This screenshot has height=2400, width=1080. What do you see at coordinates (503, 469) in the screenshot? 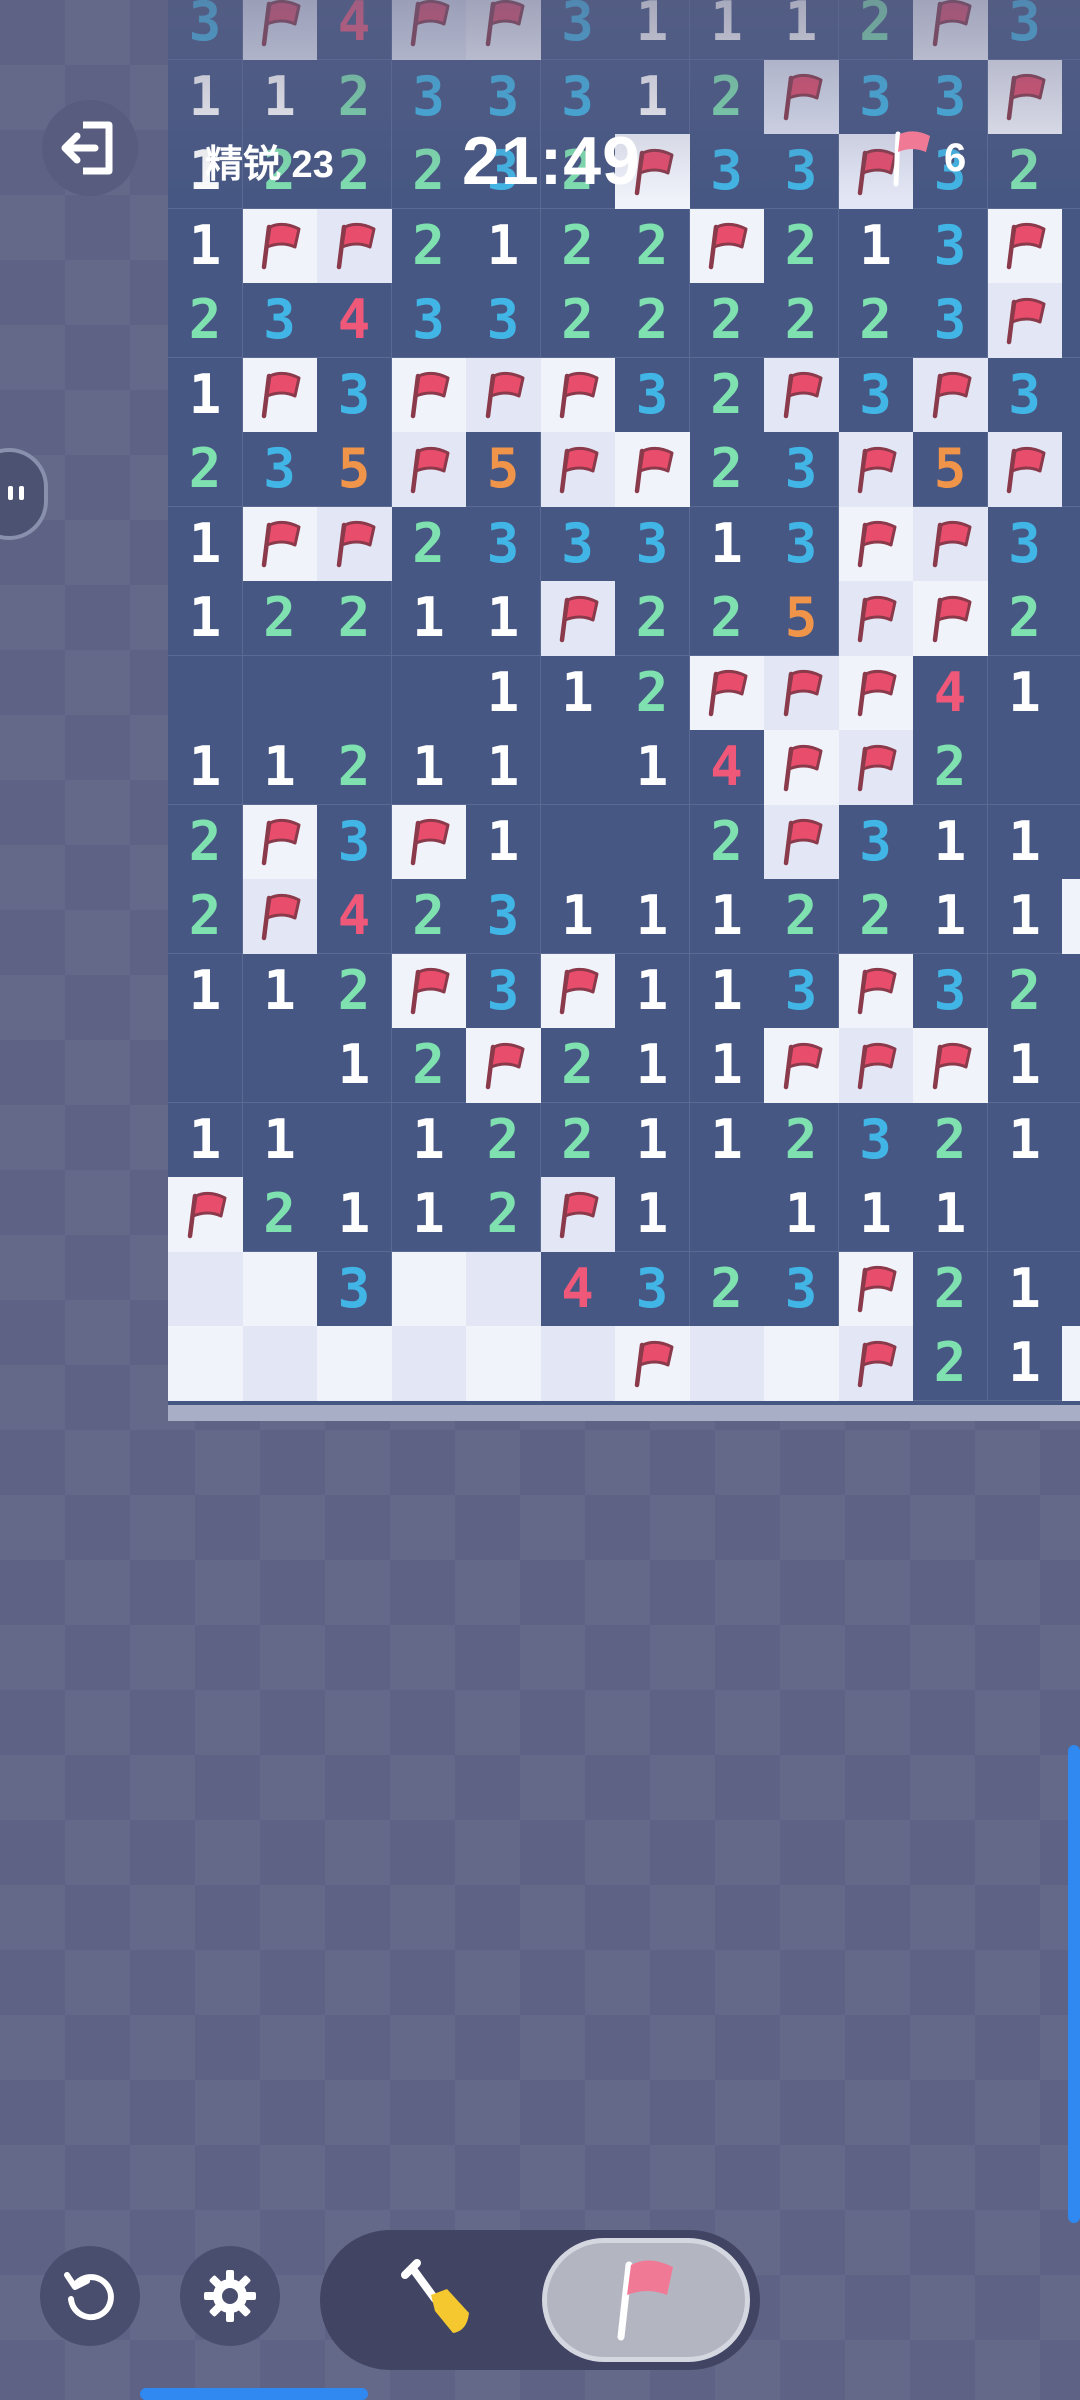
I see `number-cell: 5` at bounding box center [503, 469].